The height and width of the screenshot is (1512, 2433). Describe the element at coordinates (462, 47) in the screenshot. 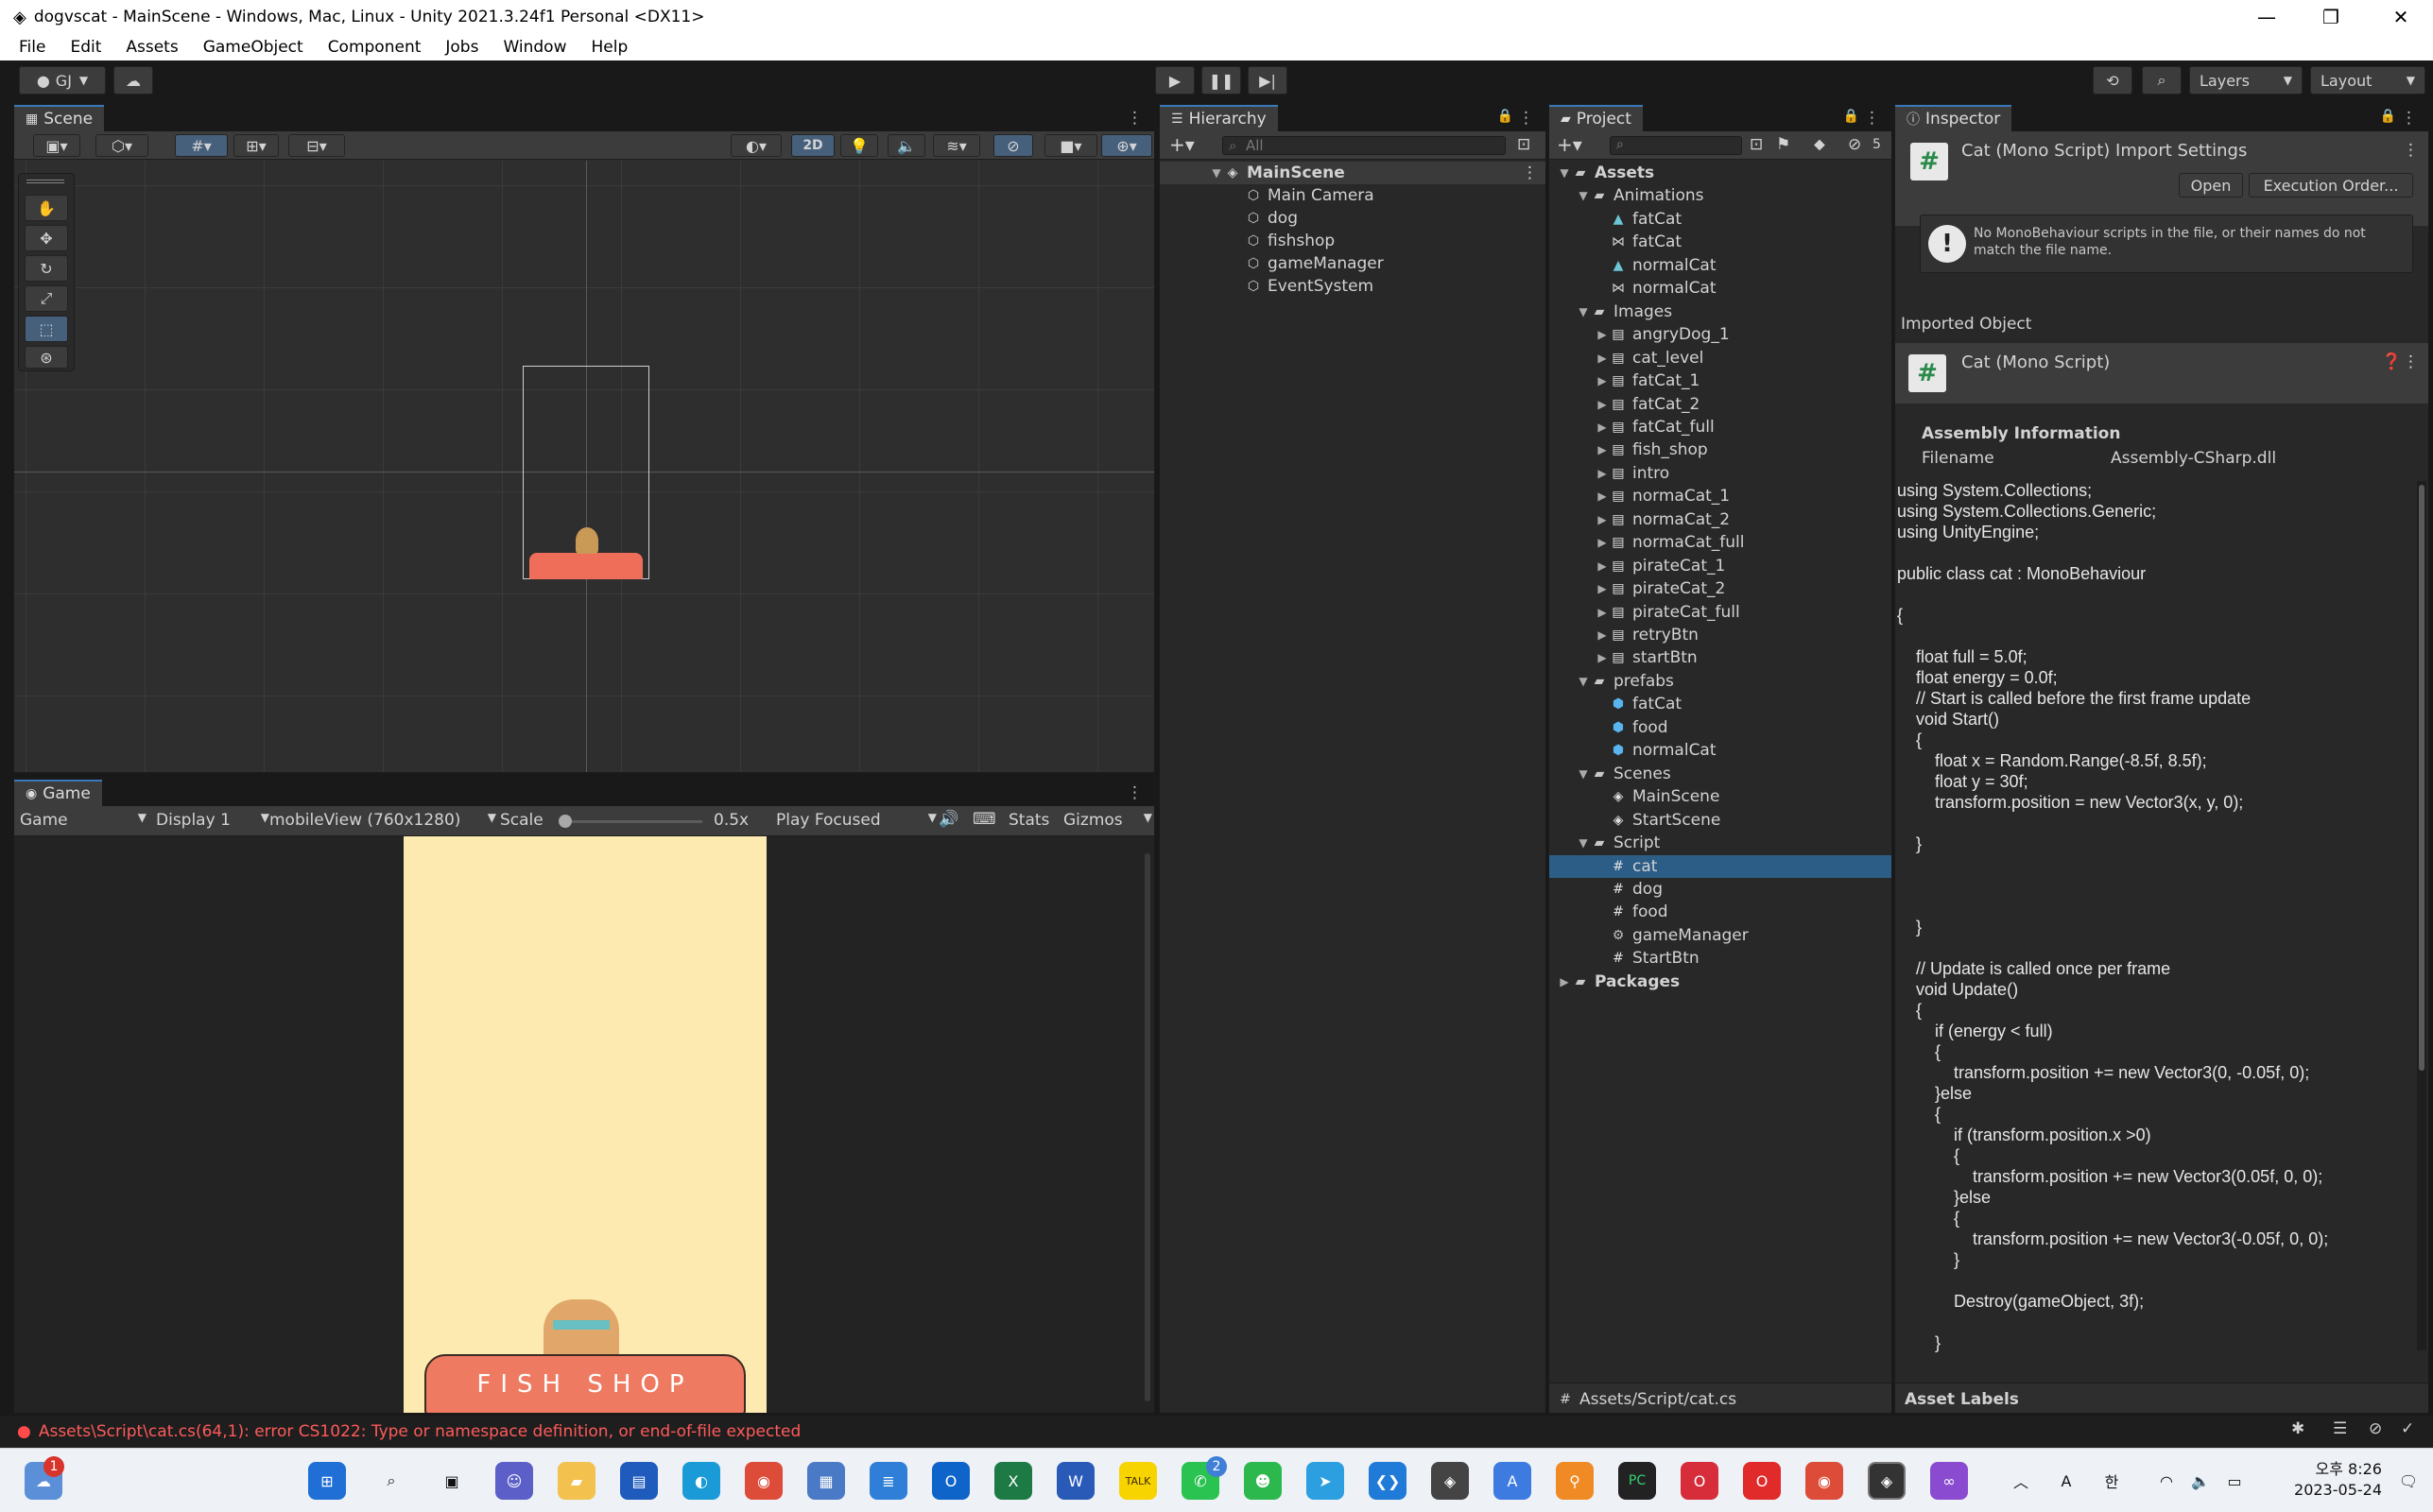

I see `menu-jobs: Jobs` at that location.